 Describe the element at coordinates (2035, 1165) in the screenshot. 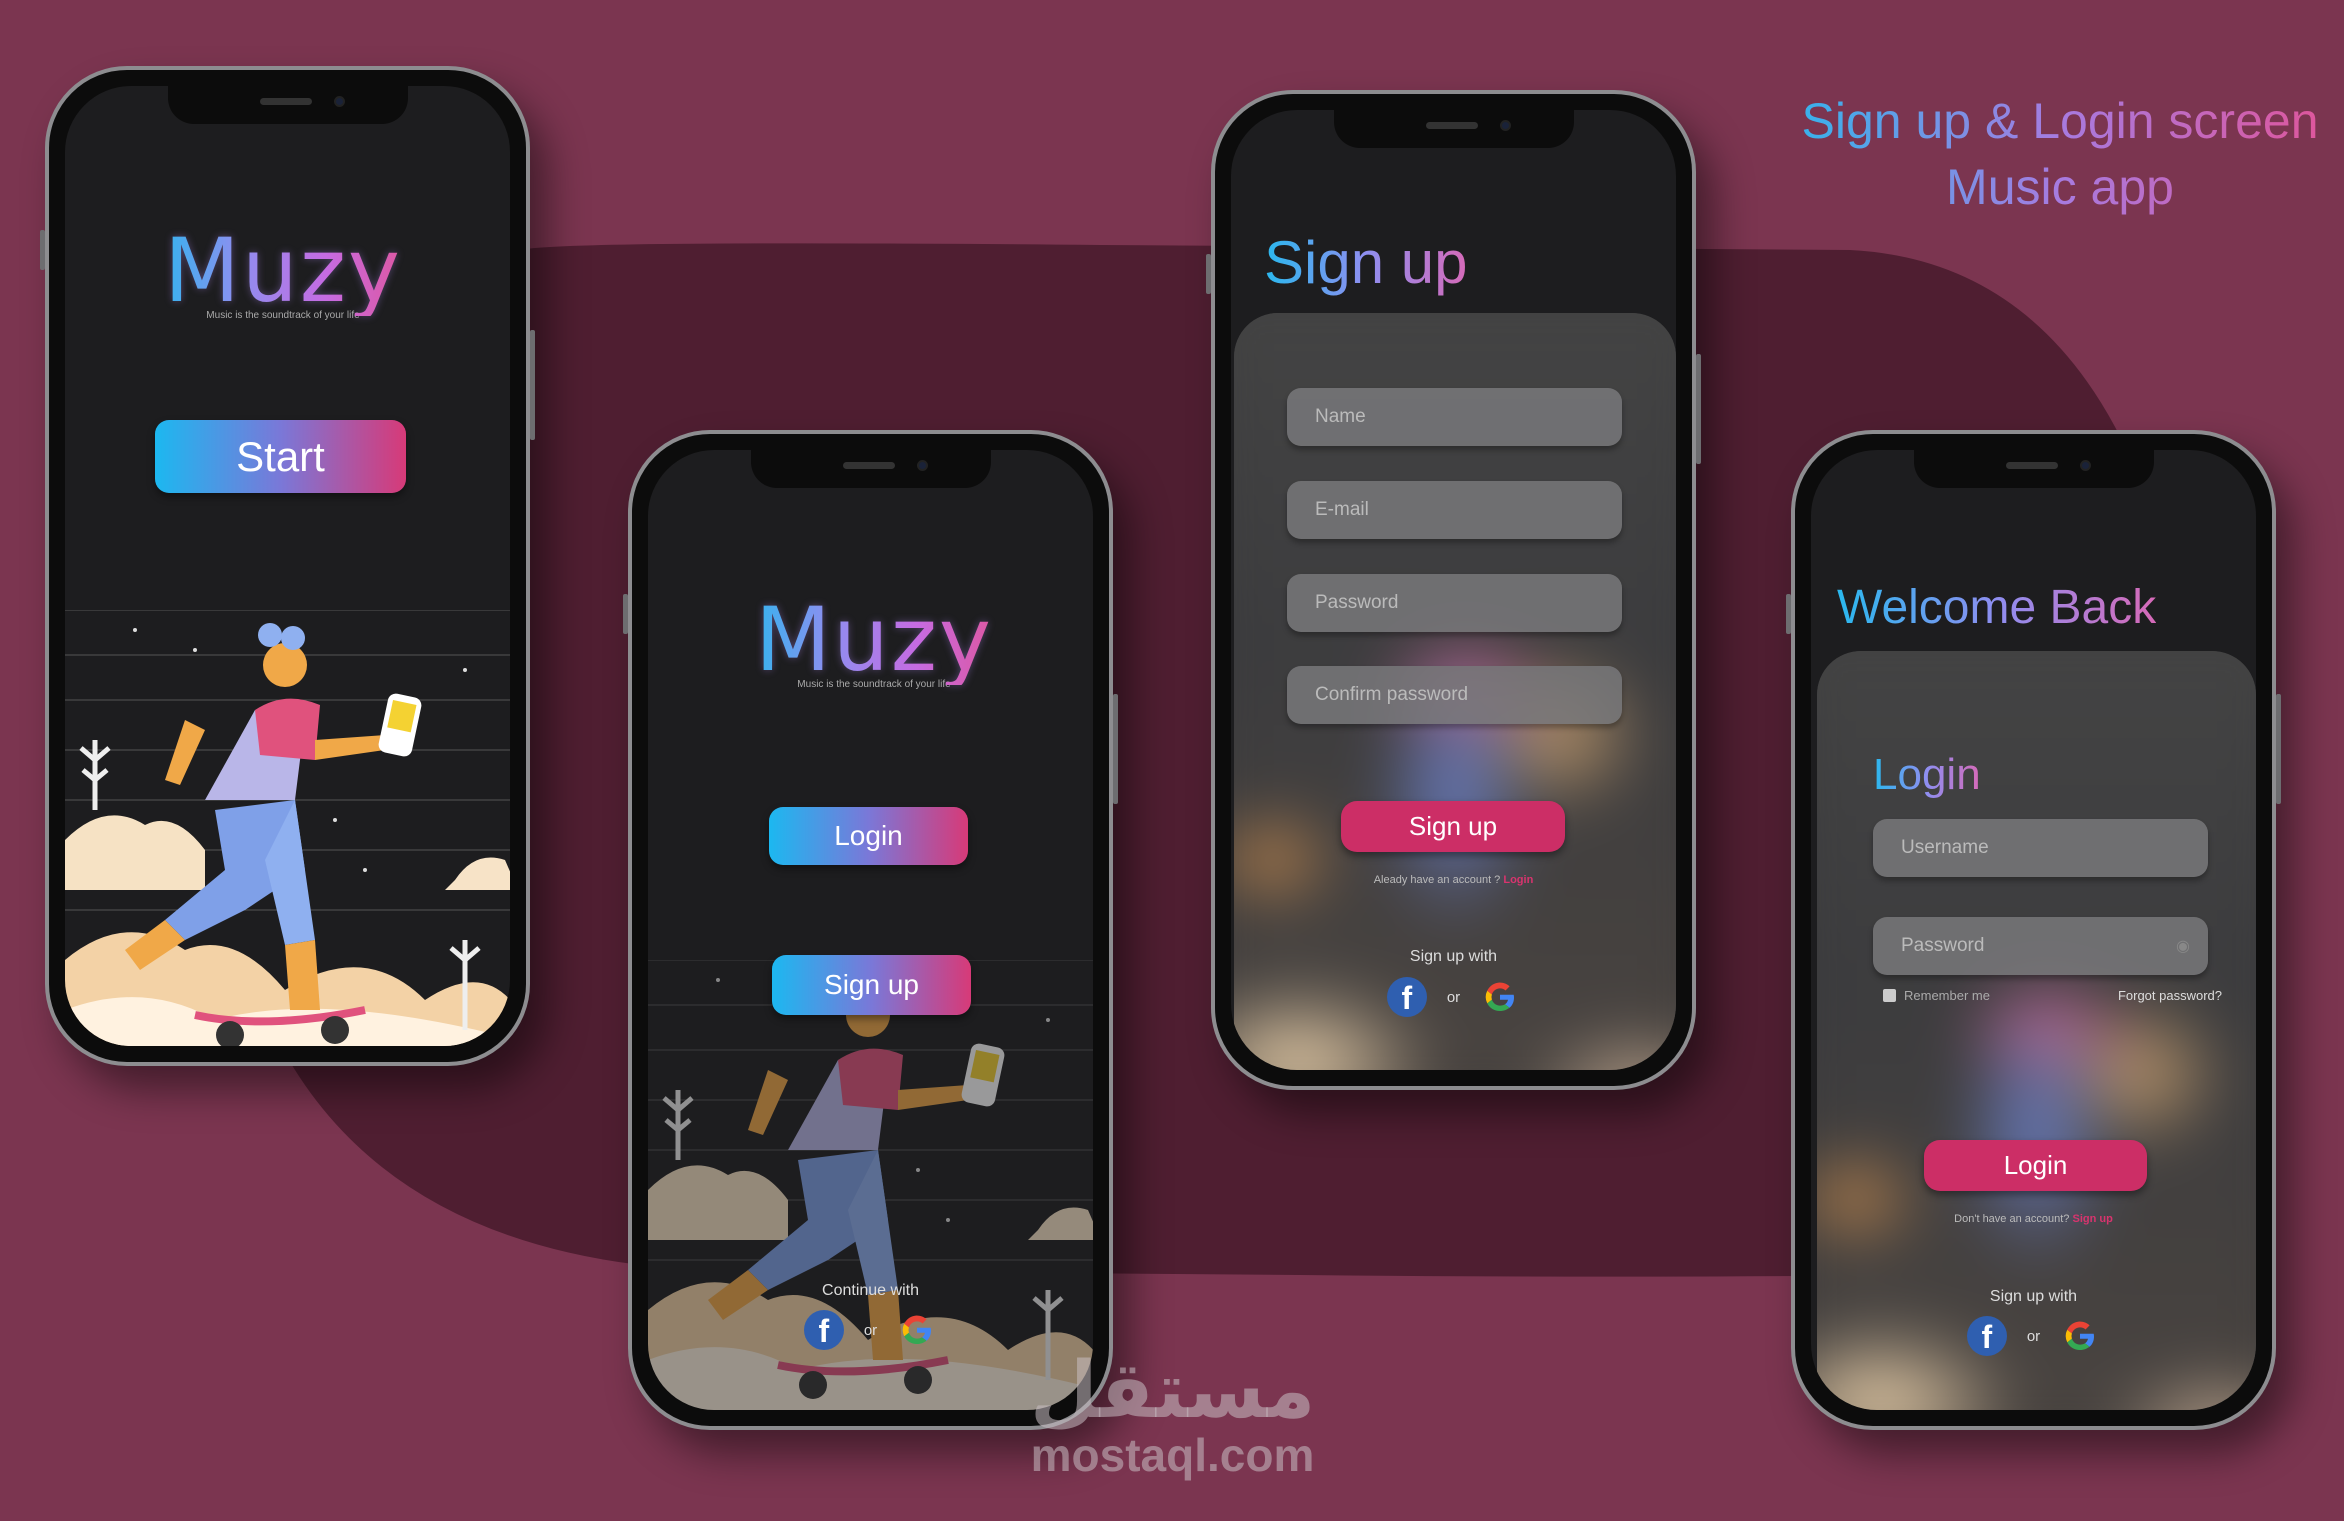

I see `login-submit-button: Login` at that location.